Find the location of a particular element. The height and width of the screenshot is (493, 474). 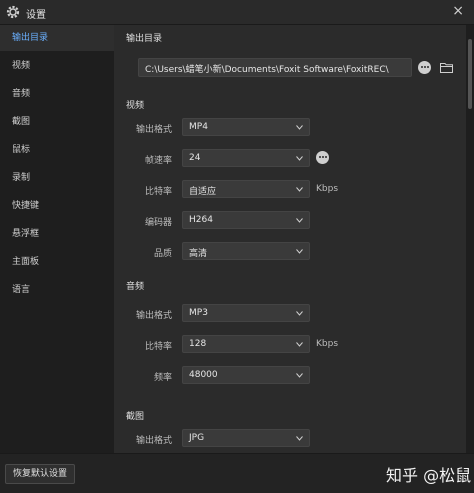

video-encoder-value: H264 is located at coordinates (201, 220).